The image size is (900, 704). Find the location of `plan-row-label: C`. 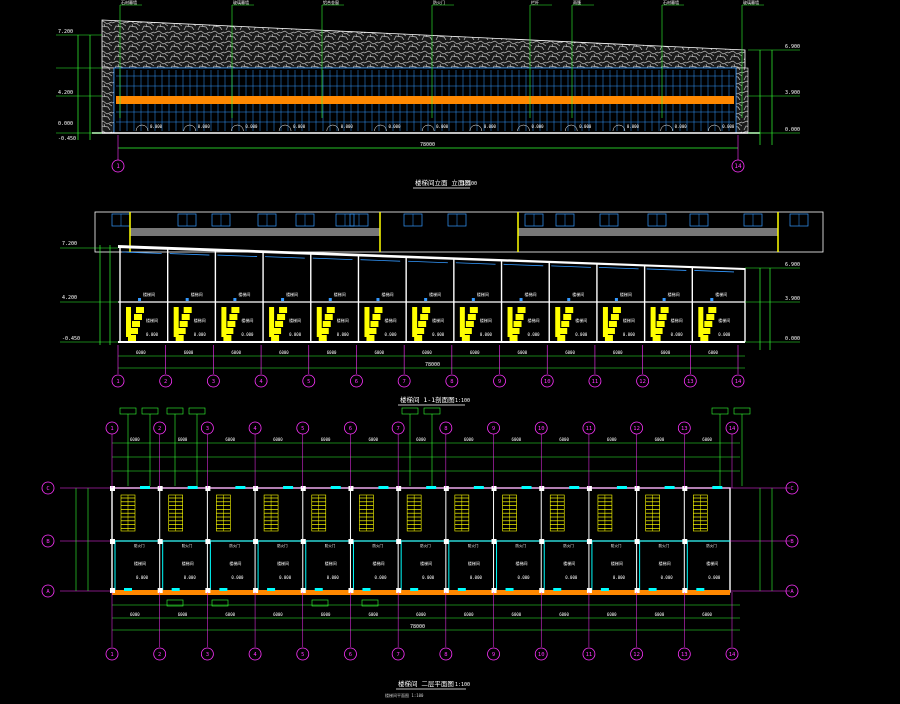

plan-row-label: C is located at coordinates (47, 489).